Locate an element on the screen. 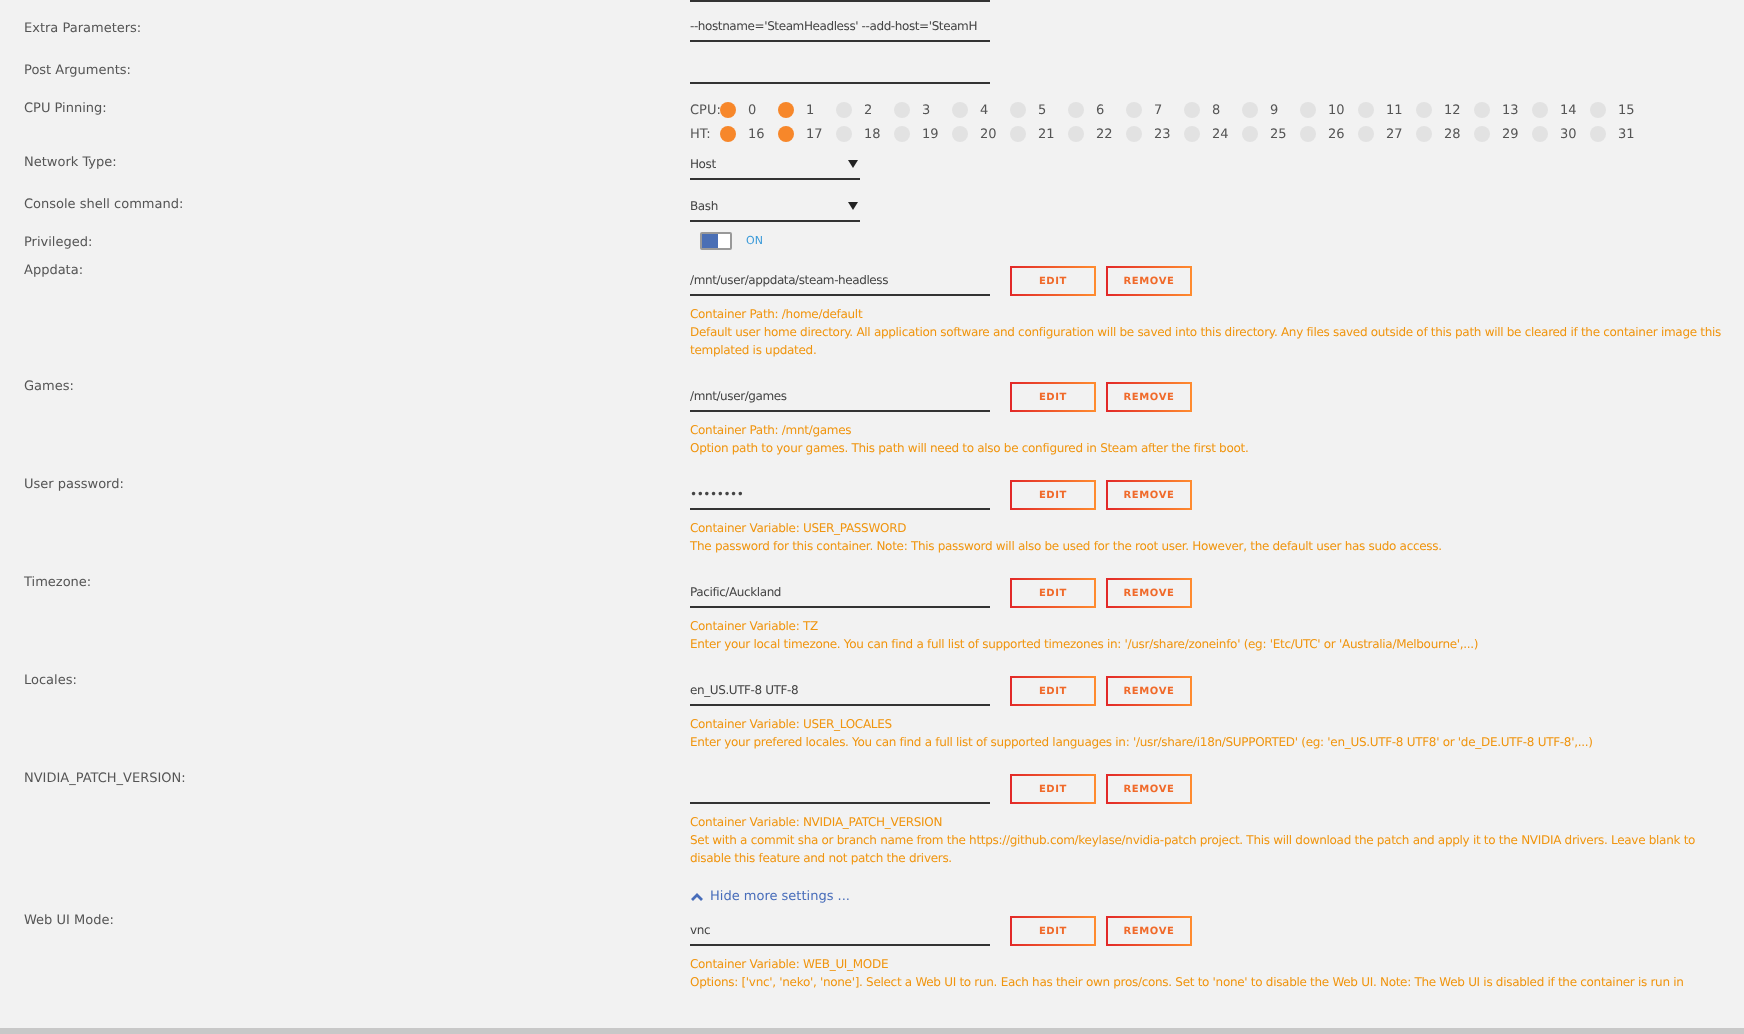 The image size is (1744, 1034). horizontal-scrollbar is located at coordinates (872, 1031).